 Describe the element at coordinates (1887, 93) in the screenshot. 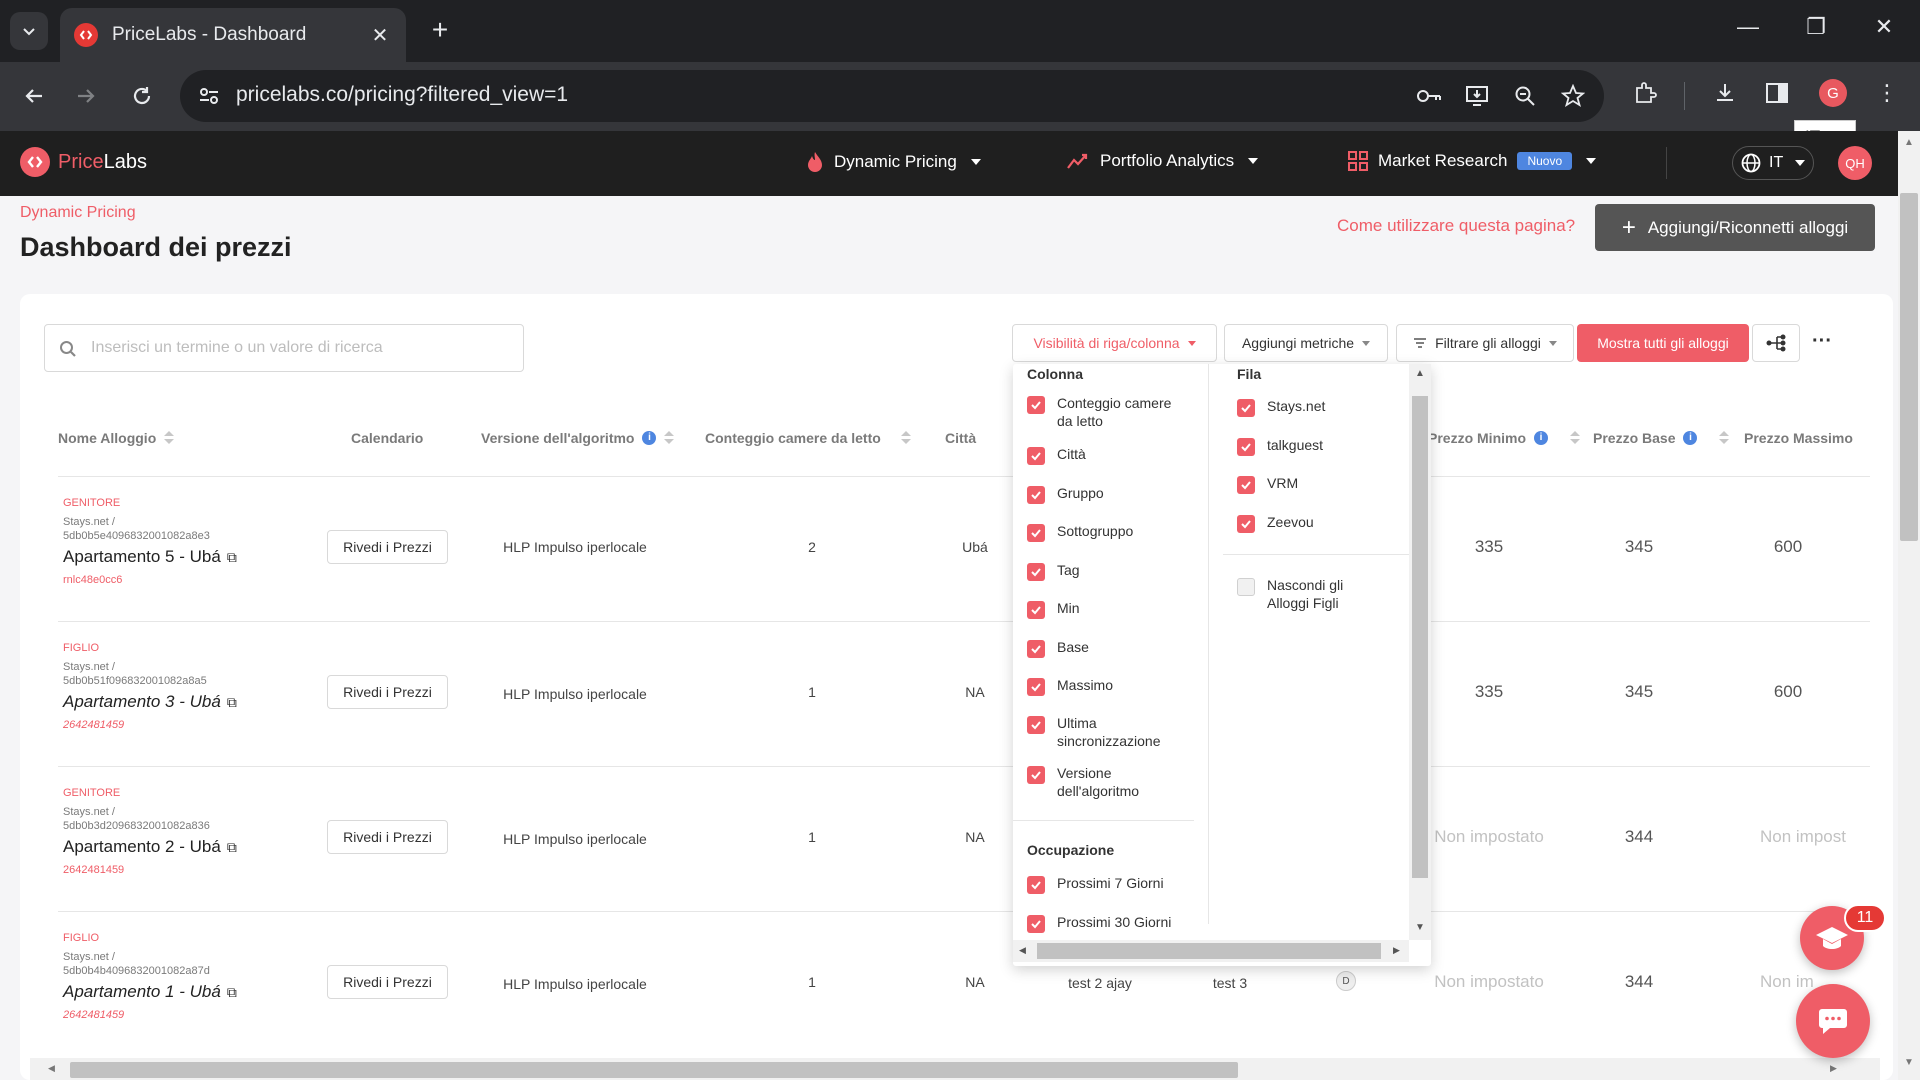

I see `browser-menu-icon: ⋮` at that location.